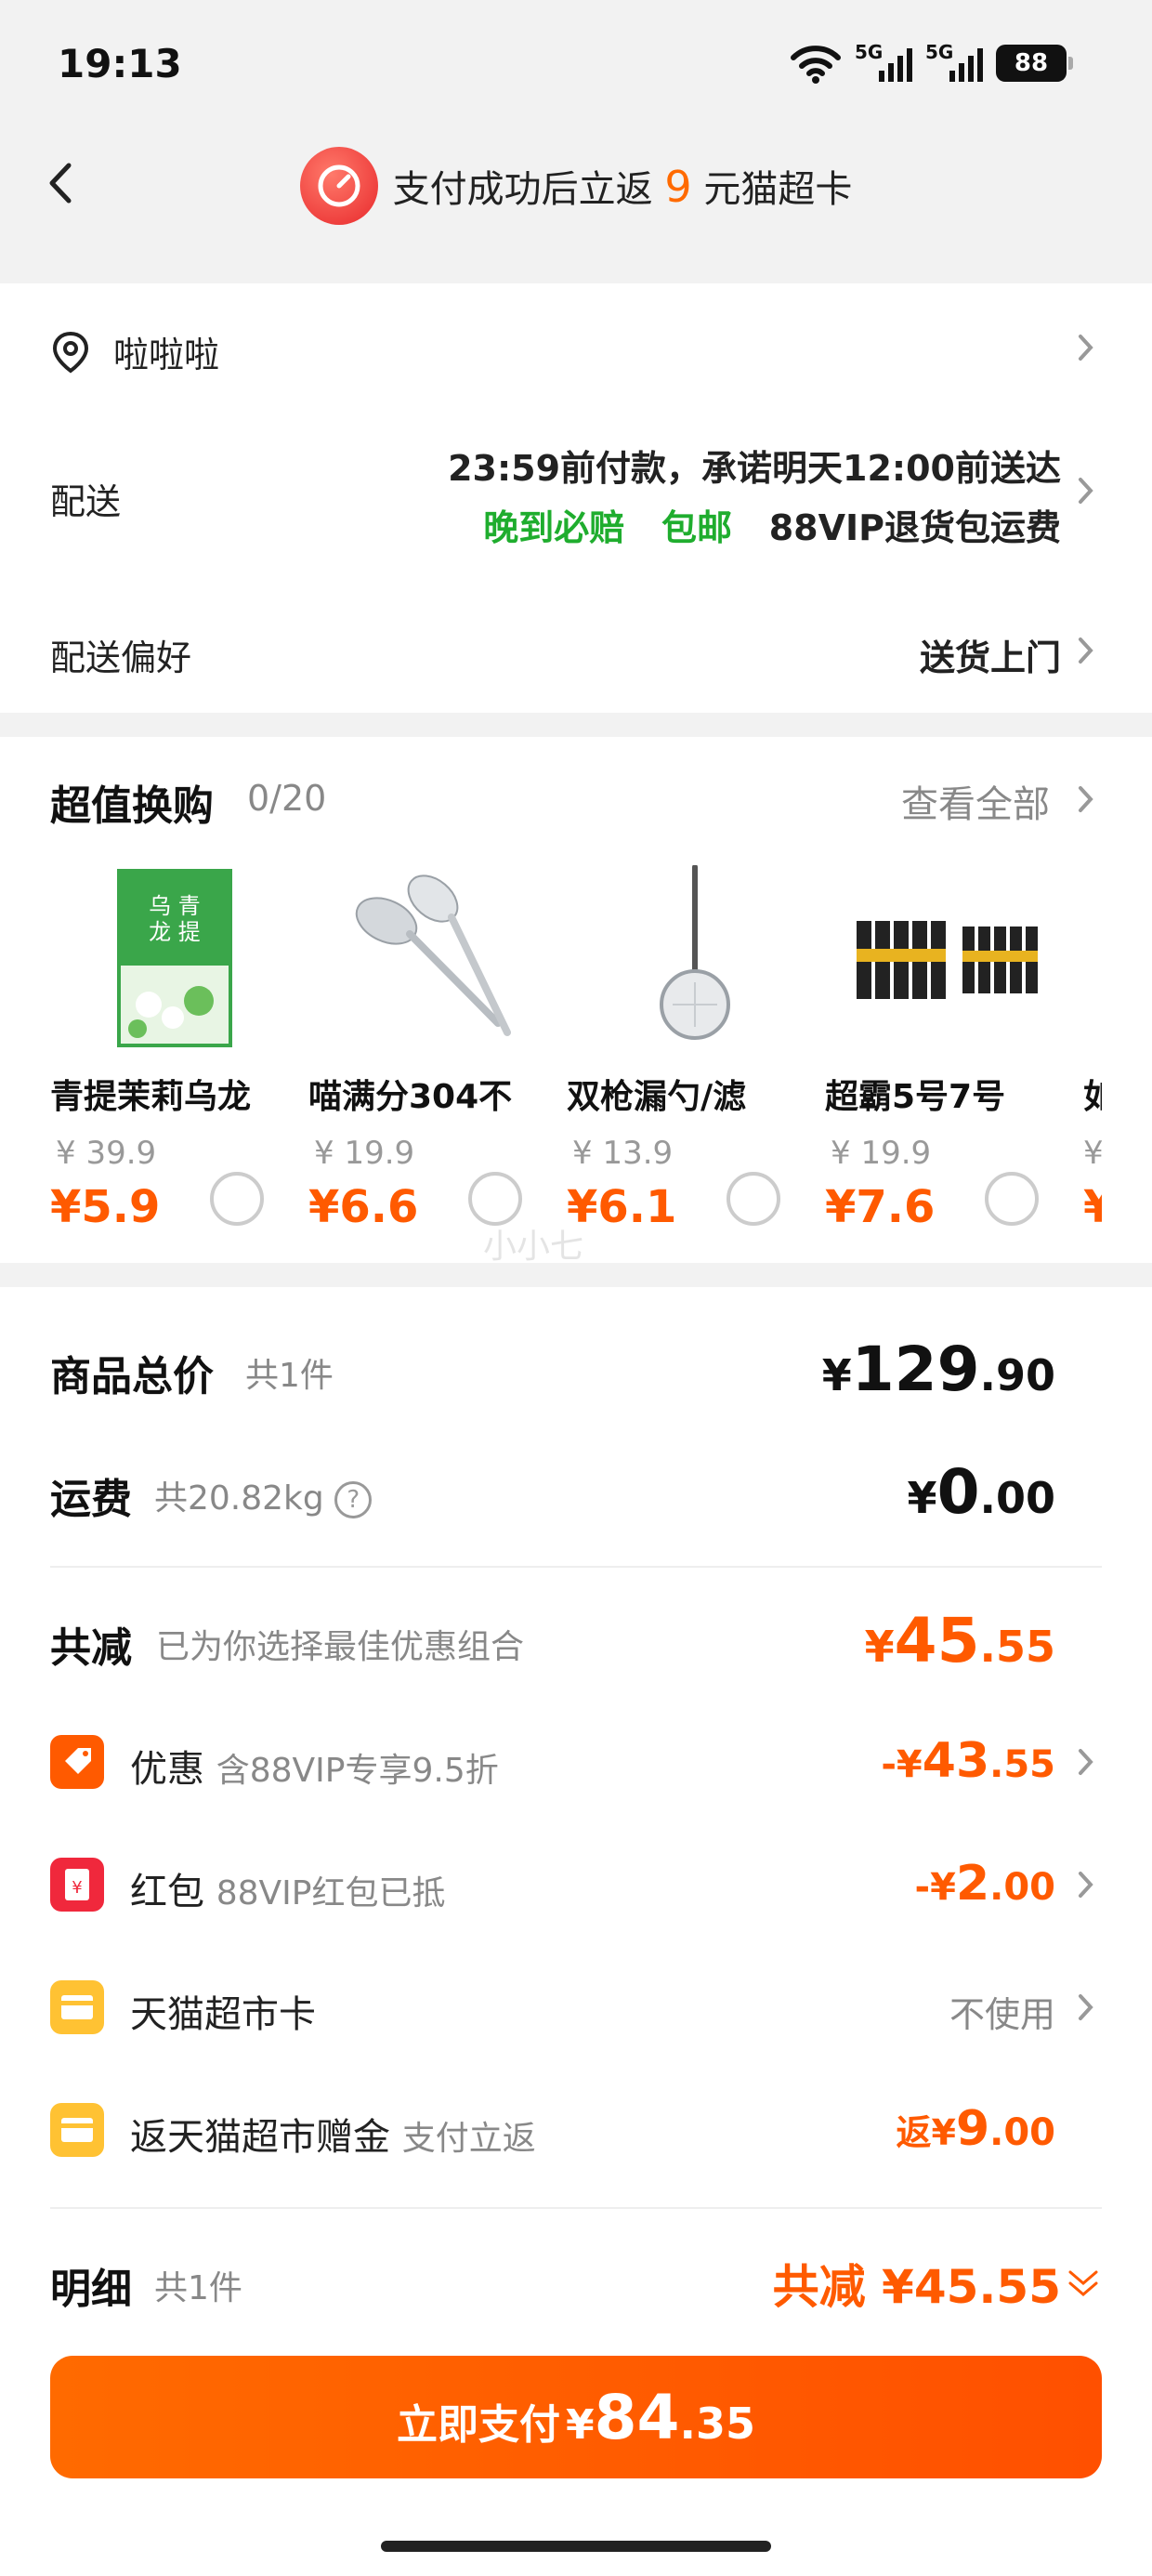  I want to click on view-all-link: 查看全部, so click(975, 801).